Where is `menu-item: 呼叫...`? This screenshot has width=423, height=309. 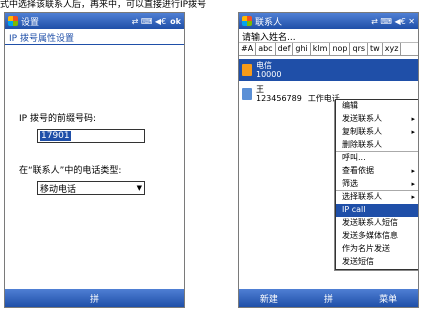
menu-item: 呼叫... is located at coordinates (377, 158).